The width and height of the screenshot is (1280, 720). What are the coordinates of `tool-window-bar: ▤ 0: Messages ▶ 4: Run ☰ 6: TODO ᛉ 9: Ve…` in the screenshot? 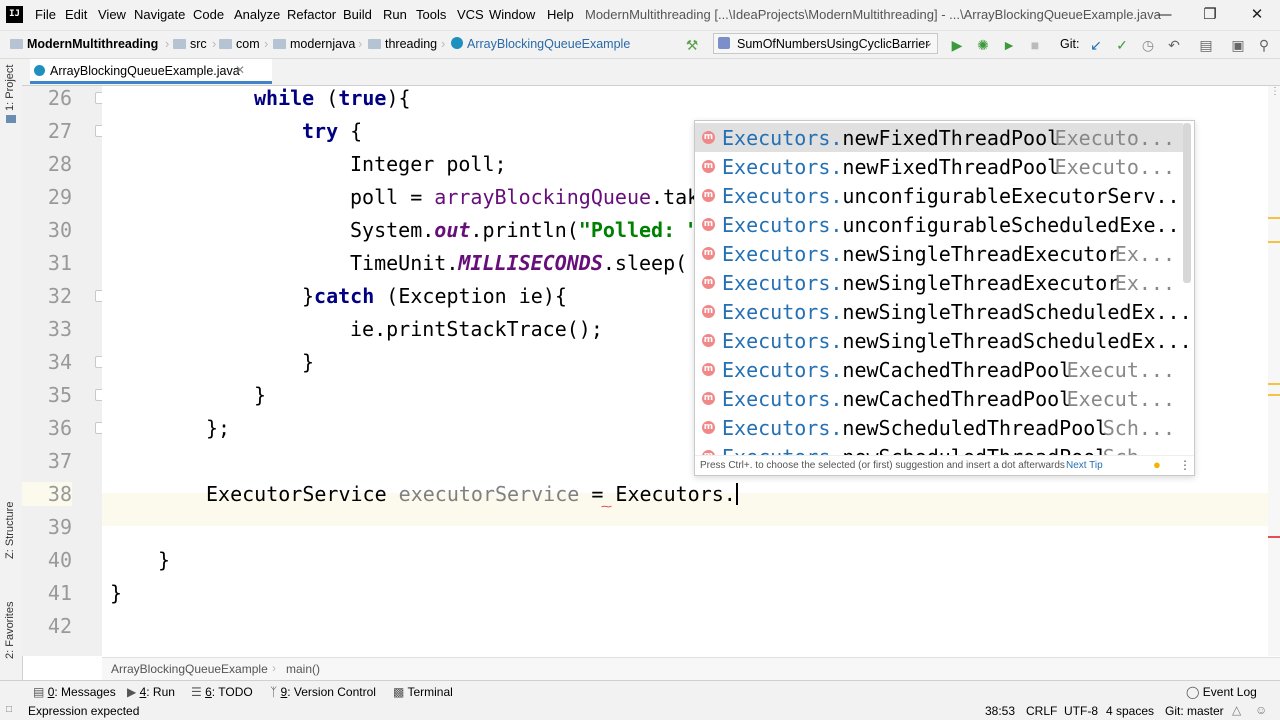 It's located at (640, 691).